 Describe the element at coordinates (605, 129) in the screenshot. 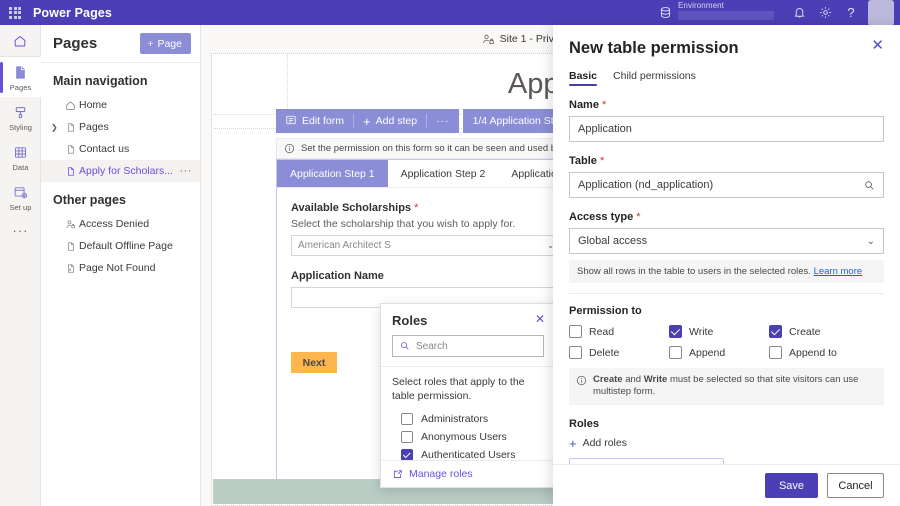

I see `name-field-value: Application` at that location.